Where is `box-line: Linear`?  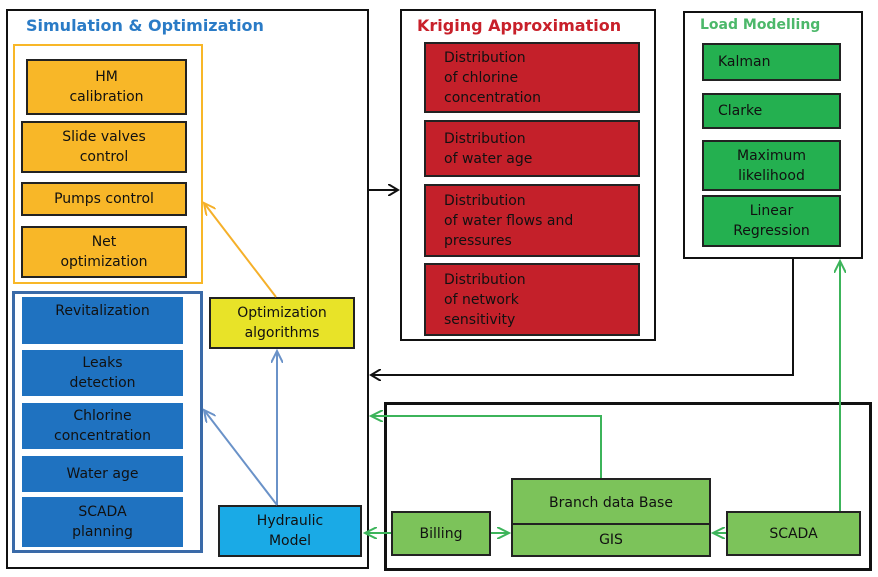
box-line: Linear is located at coordinates (771, 211).